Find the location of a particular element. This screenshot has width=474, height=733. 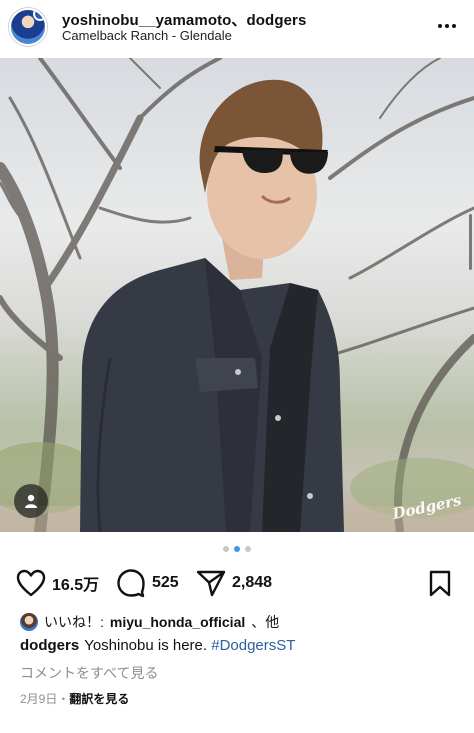

share-count: 2,848 is located at coordinates (252, 582).